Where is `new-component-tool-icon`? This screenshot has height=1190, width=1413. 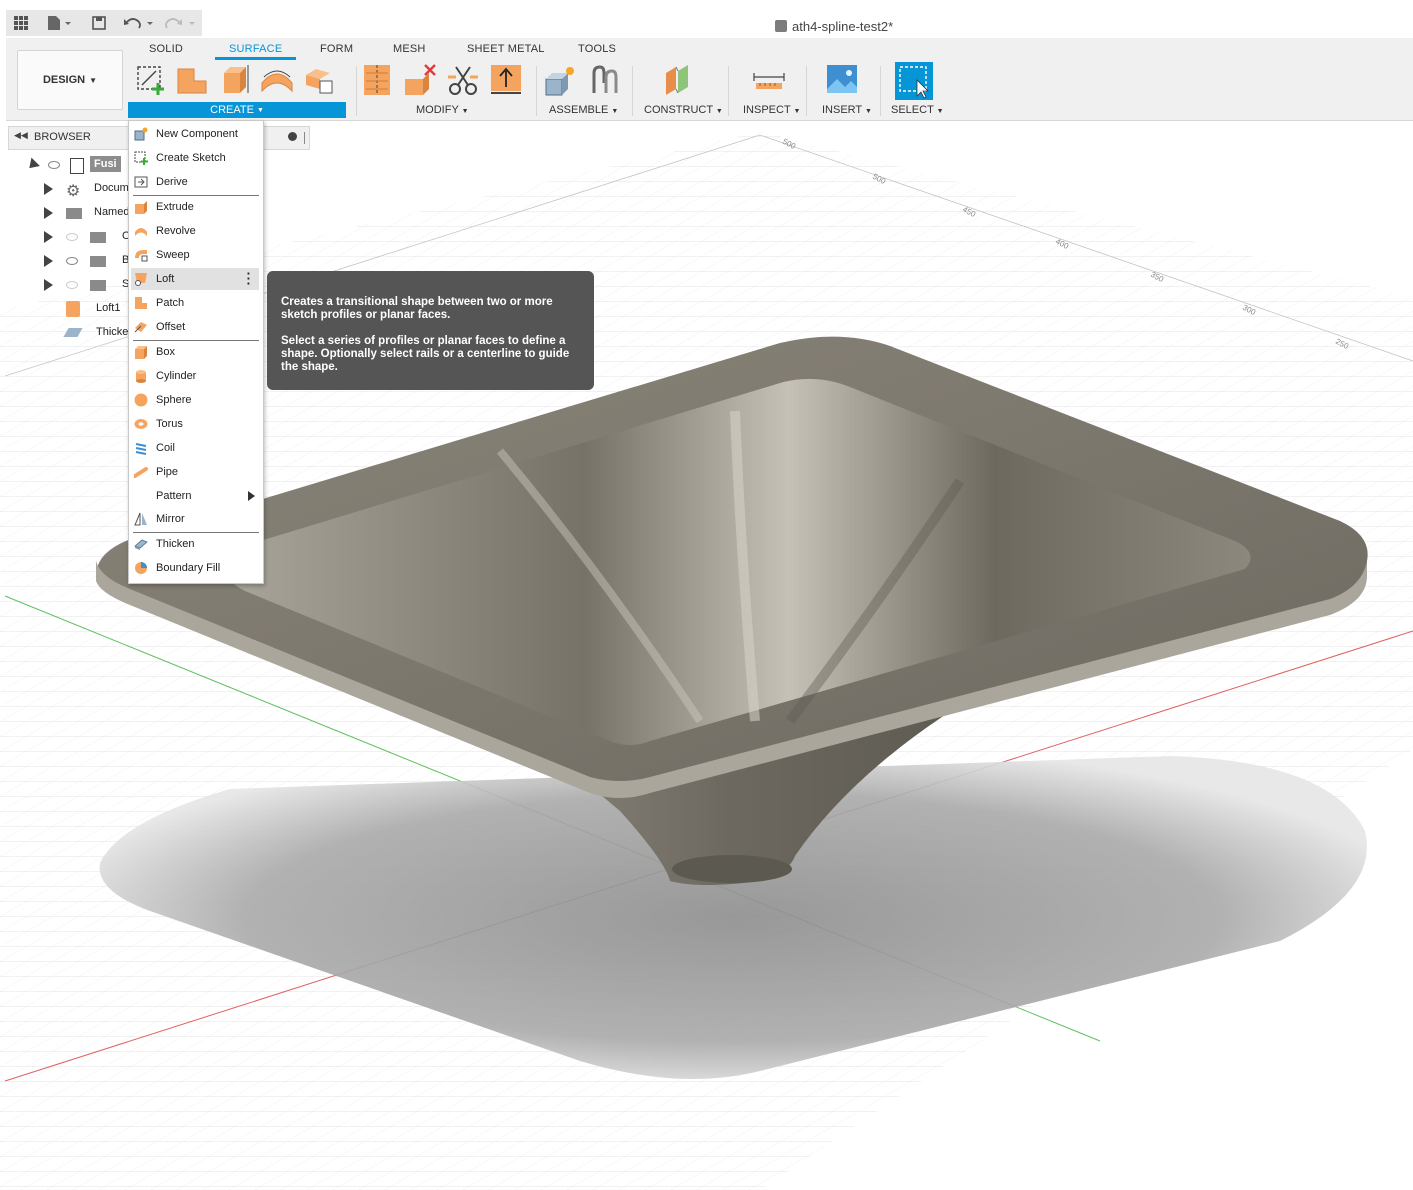 new-component-tool-icon is located at coordinates (561, 80).